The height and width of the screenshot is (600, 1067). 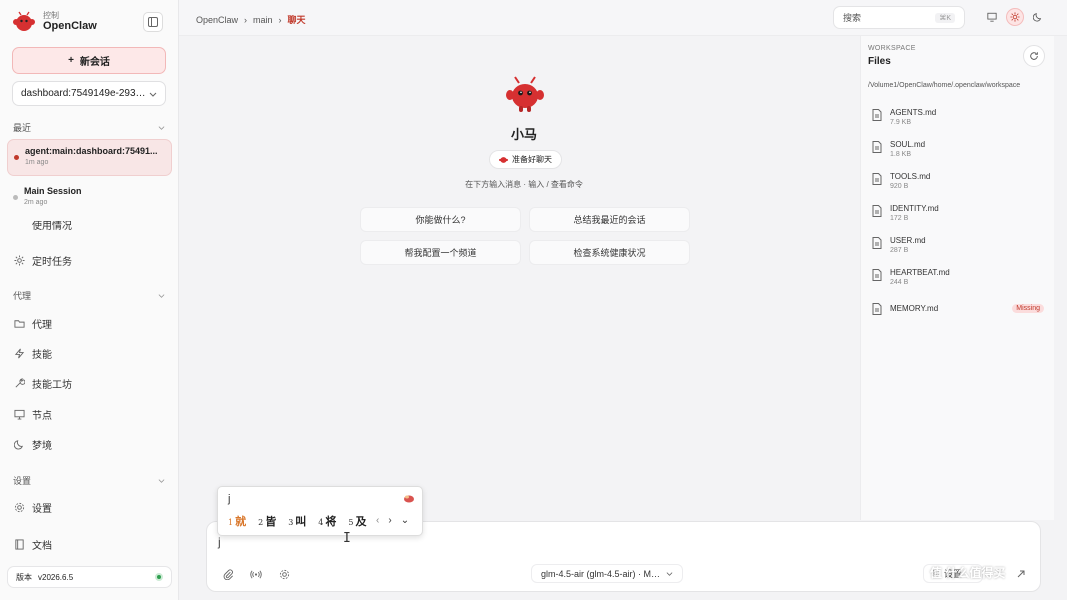 I want to click on new-chat-button: + 新会话, so click(x=89, y=60).